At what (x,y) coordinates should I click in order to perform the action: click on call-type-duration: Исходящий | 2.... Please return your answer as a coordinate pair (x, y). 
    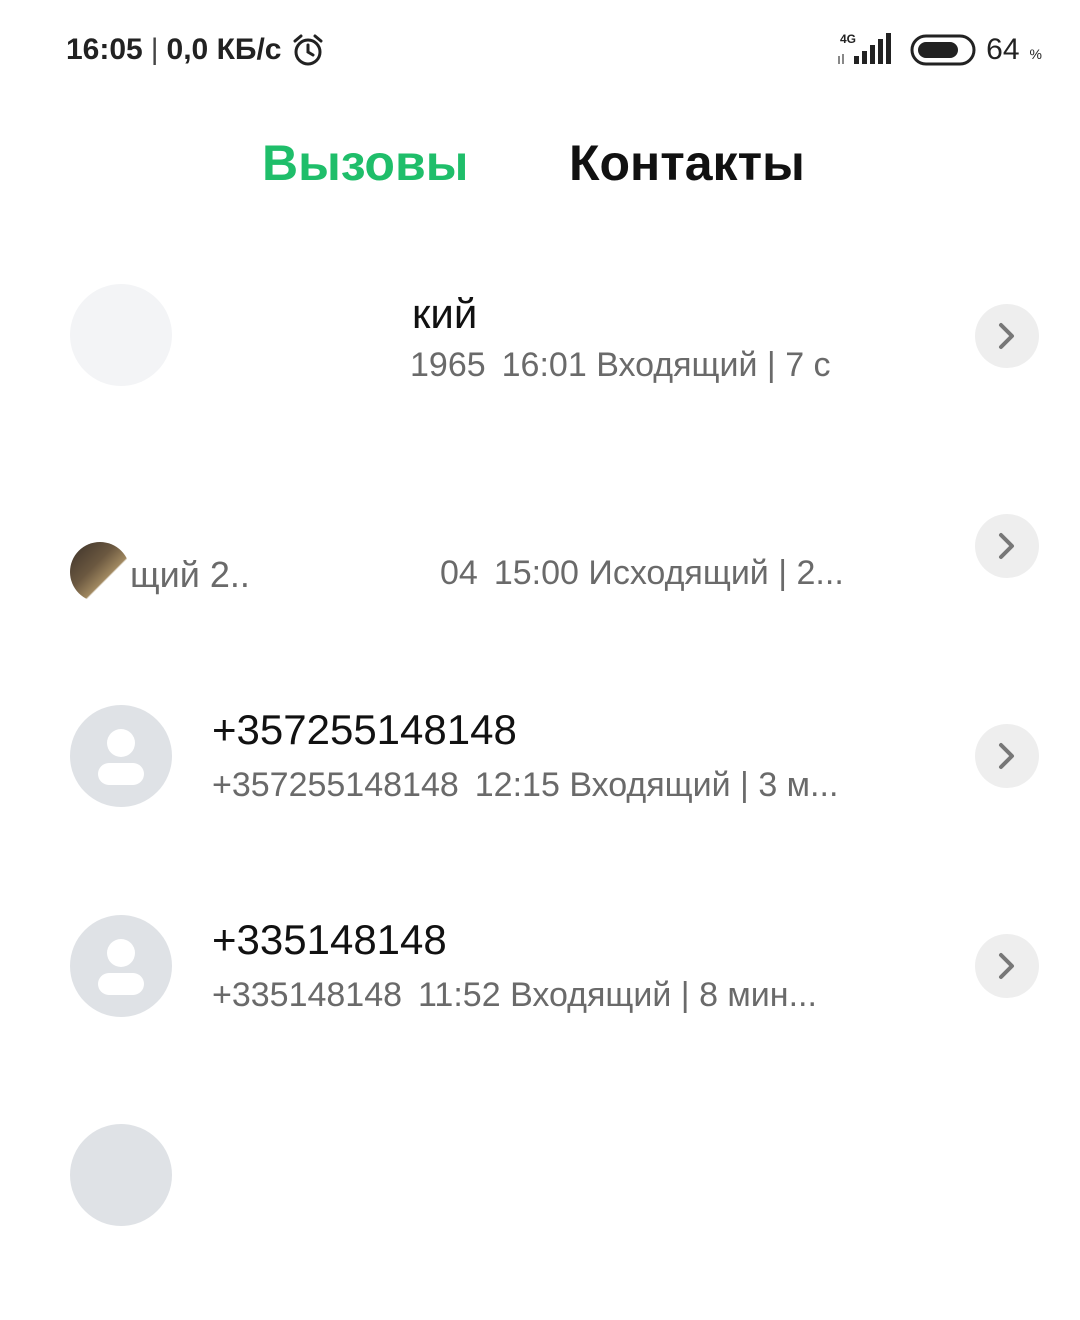
    Looking at the image, I should click on (716, 573).